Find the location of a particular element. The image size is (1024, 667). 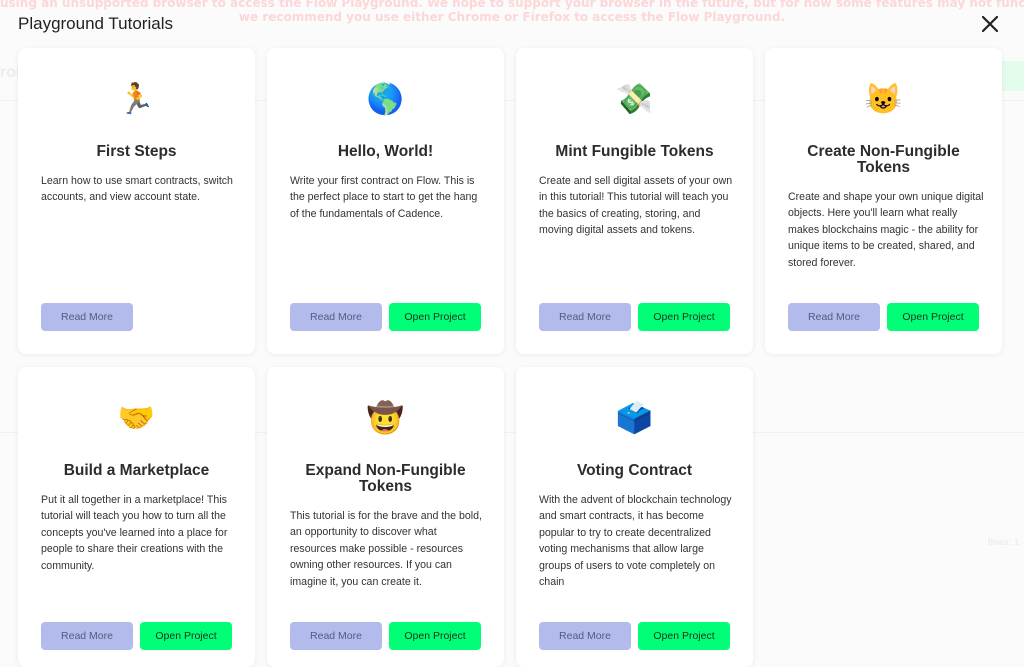

close-icon is located at coordinates (990, 24).